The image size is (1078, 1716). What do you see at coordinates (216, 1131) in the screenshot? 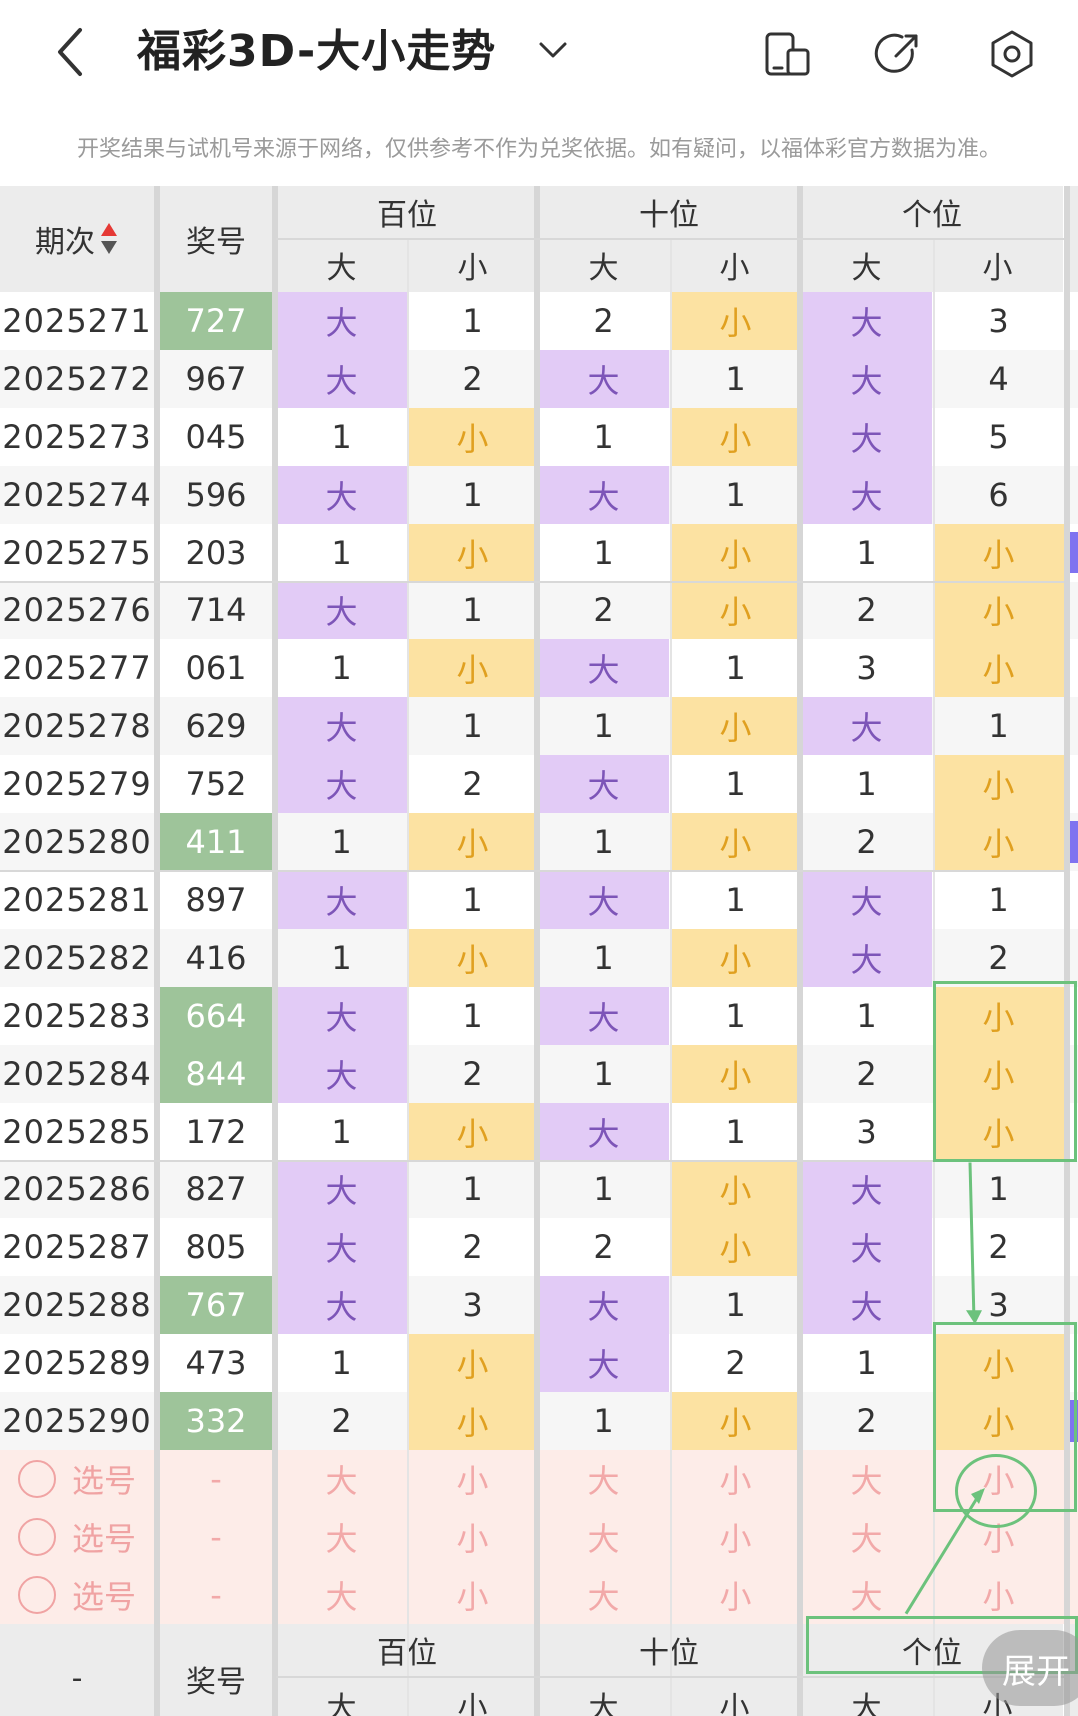
I see `row-number: 172` at bounding box center [216, 1131].